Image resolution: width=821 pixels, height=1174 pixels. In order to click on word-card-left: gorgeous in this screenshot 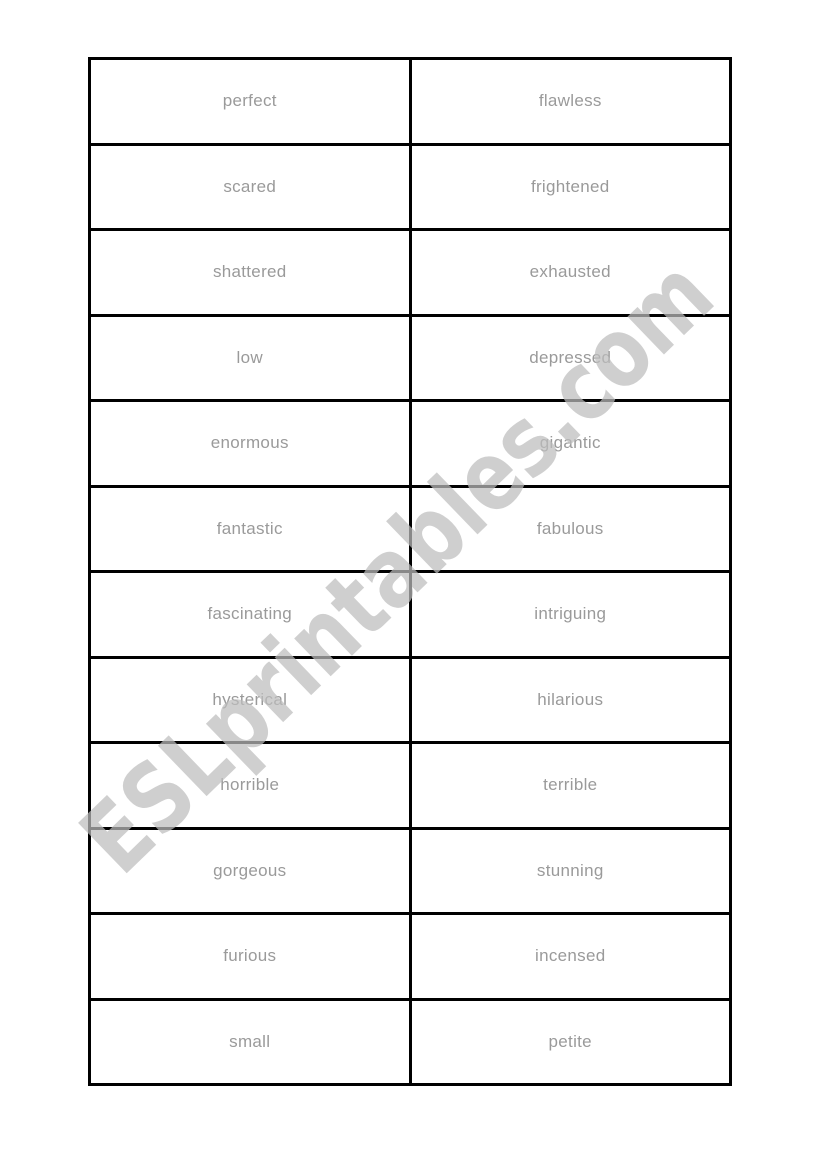, I will do `click(250, 870)`.